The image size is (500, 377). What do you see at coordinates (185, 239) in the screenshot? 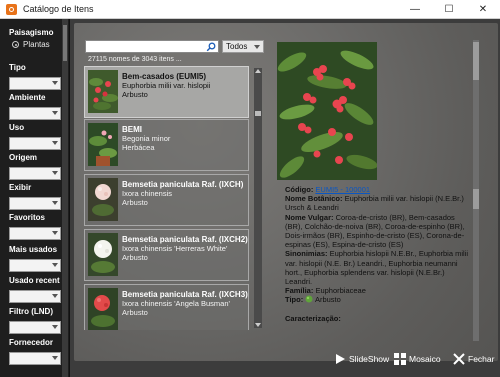
I see `item-name: Bemsetia paniculata Raf. (IXCH2)` at bounding box center [185, 239].